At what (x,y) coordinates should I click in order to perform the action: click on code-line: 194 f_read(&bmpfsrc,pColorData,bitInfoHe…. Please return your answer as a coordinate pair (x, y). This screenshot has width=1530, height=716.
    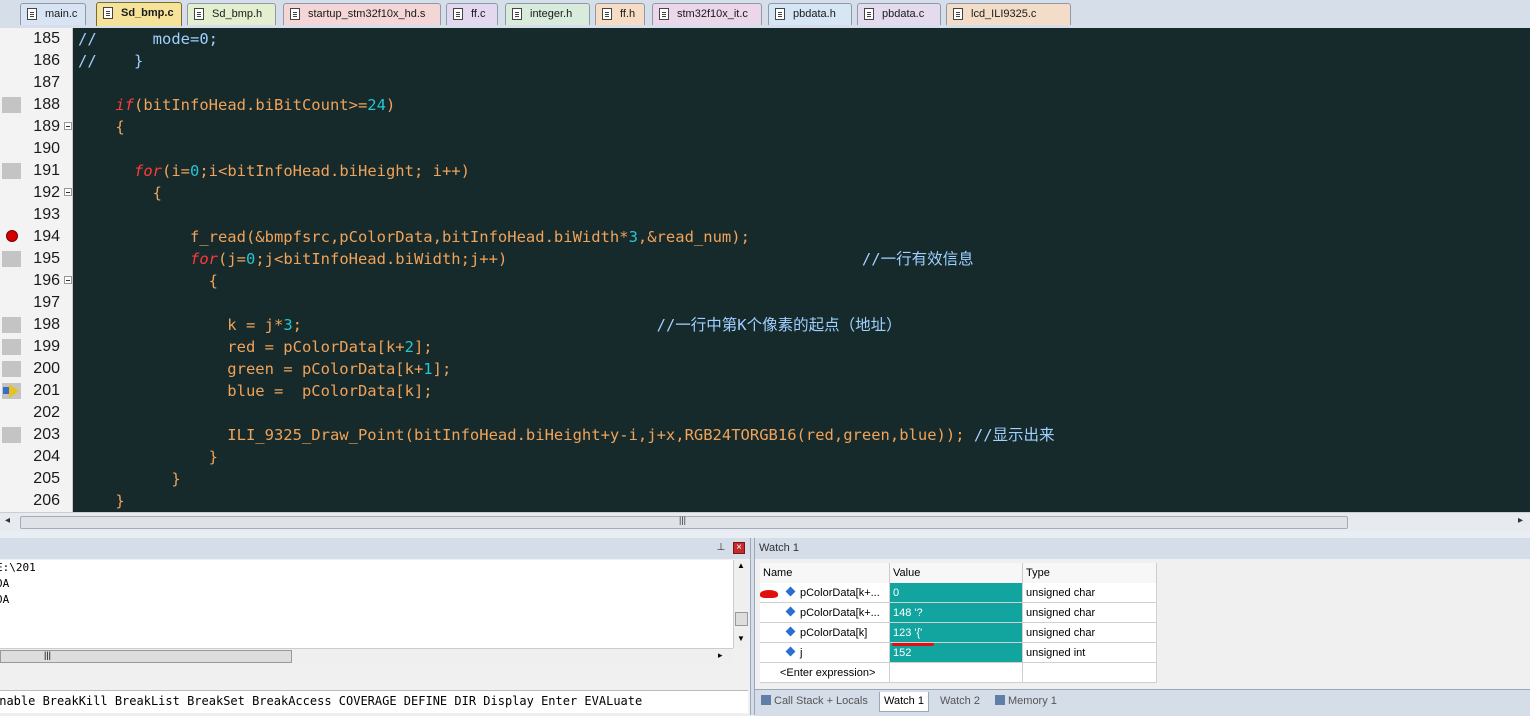
    Looking at the image, I should click on (765, 237).